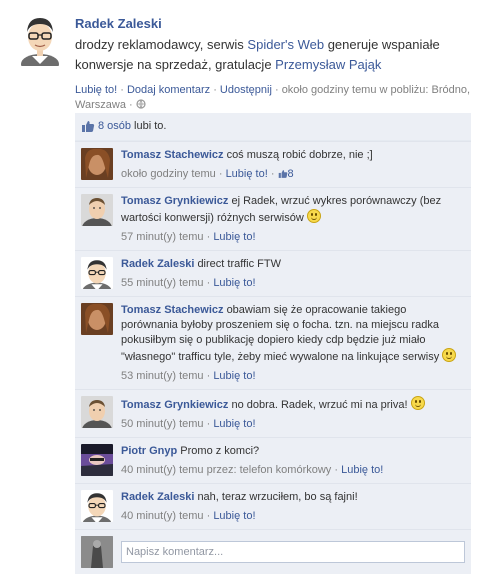  I want to click on comment-time: 40 minut(y) temu, so click(162, 516).